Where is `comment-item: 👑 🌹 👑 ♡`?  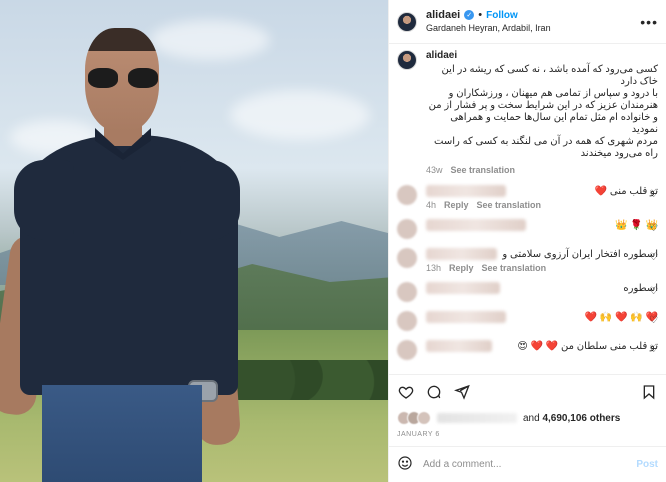
comment-item: 👑 🌹 👑 ♡ is located at coordinates (527, 229).